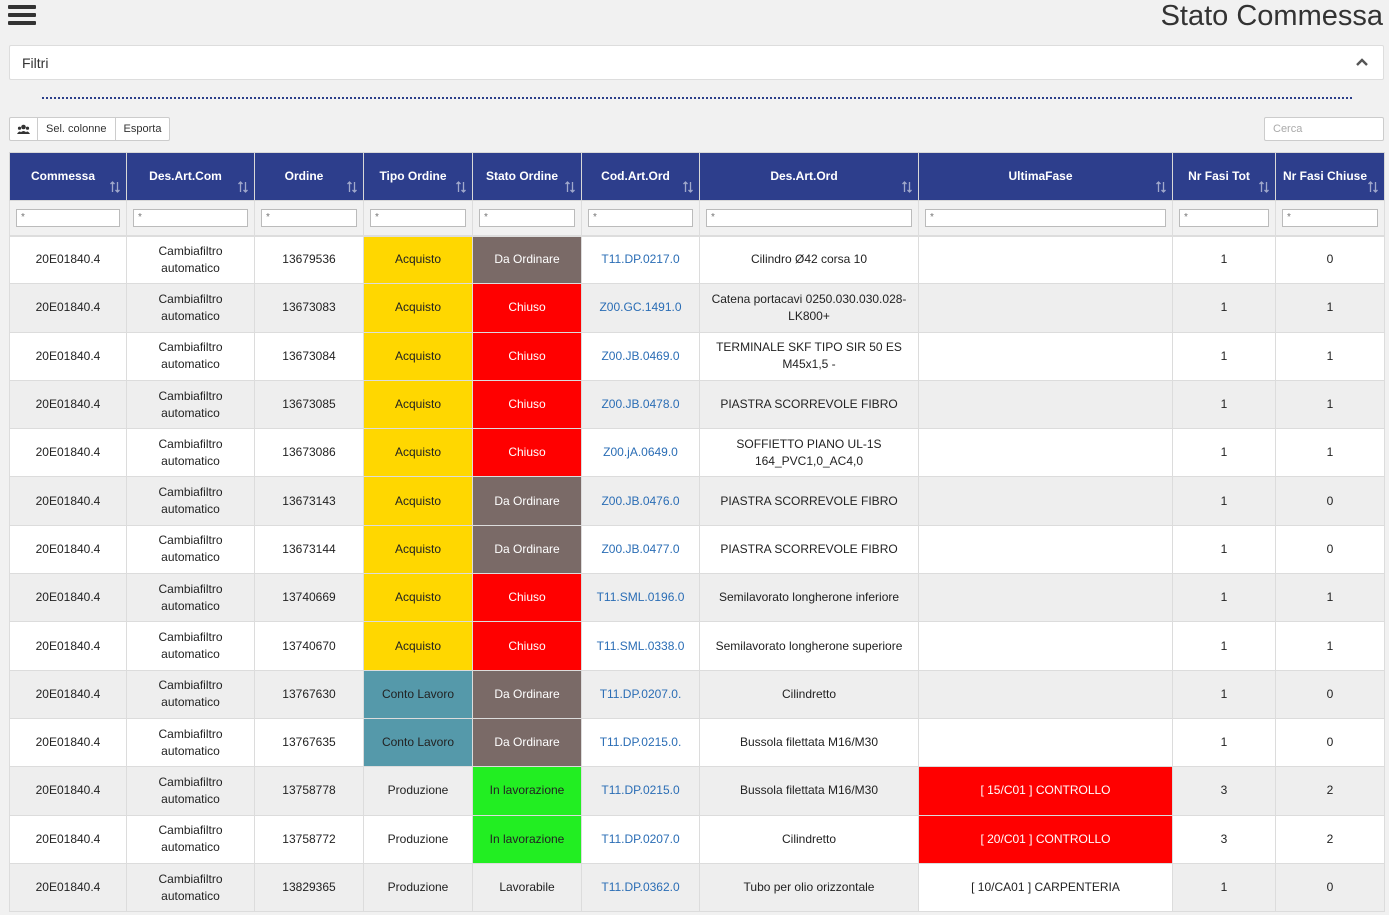  Describe the element at coordinates (413, 176) in the screenshot. I see `column-header-label: Tipo Ordine` at that location.